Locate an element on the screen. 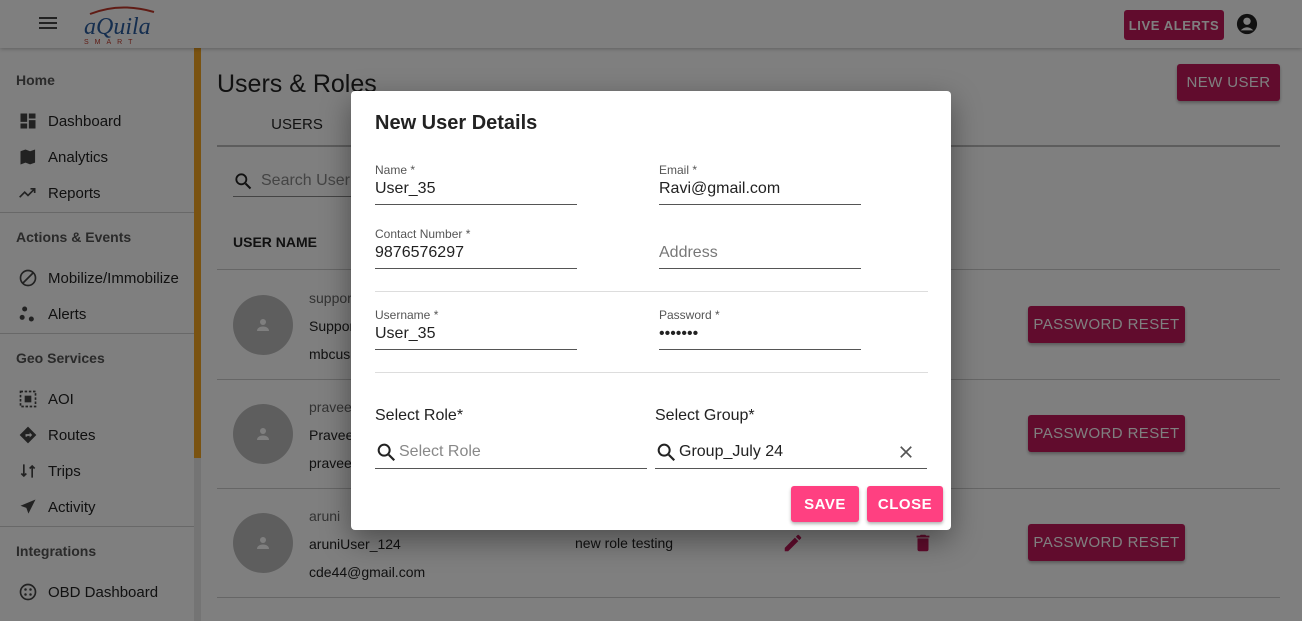  username-value: User_35 is located at coordinates (405, 333).